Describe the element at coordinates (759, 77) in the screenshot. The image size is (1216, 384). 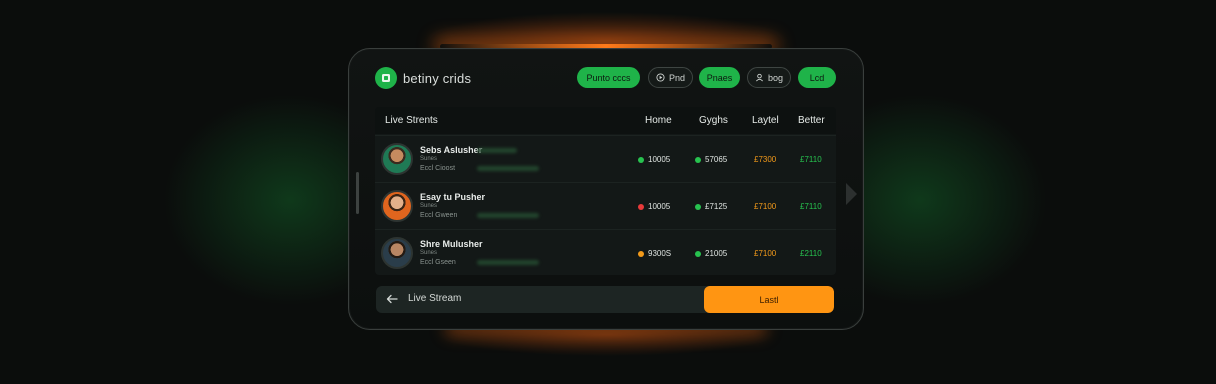
I see `user-icon` at that location.